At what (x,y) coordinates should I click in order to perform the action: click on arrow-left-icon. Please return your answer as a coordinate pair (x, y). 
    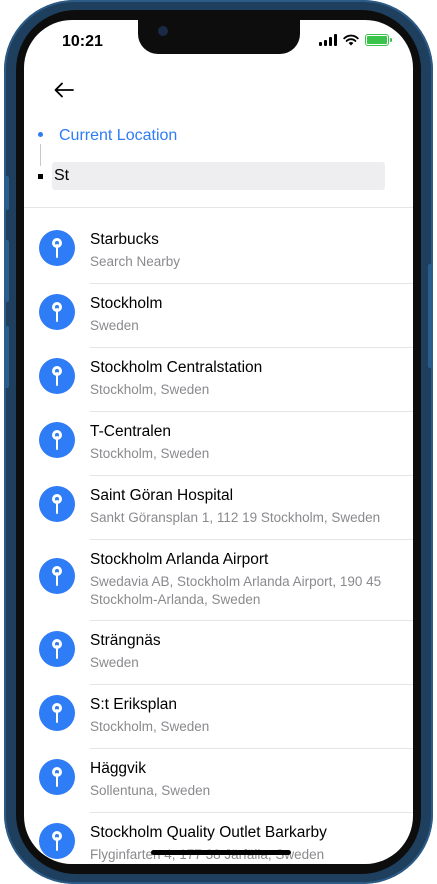
    Looking at the image, I should click on (64, 90).